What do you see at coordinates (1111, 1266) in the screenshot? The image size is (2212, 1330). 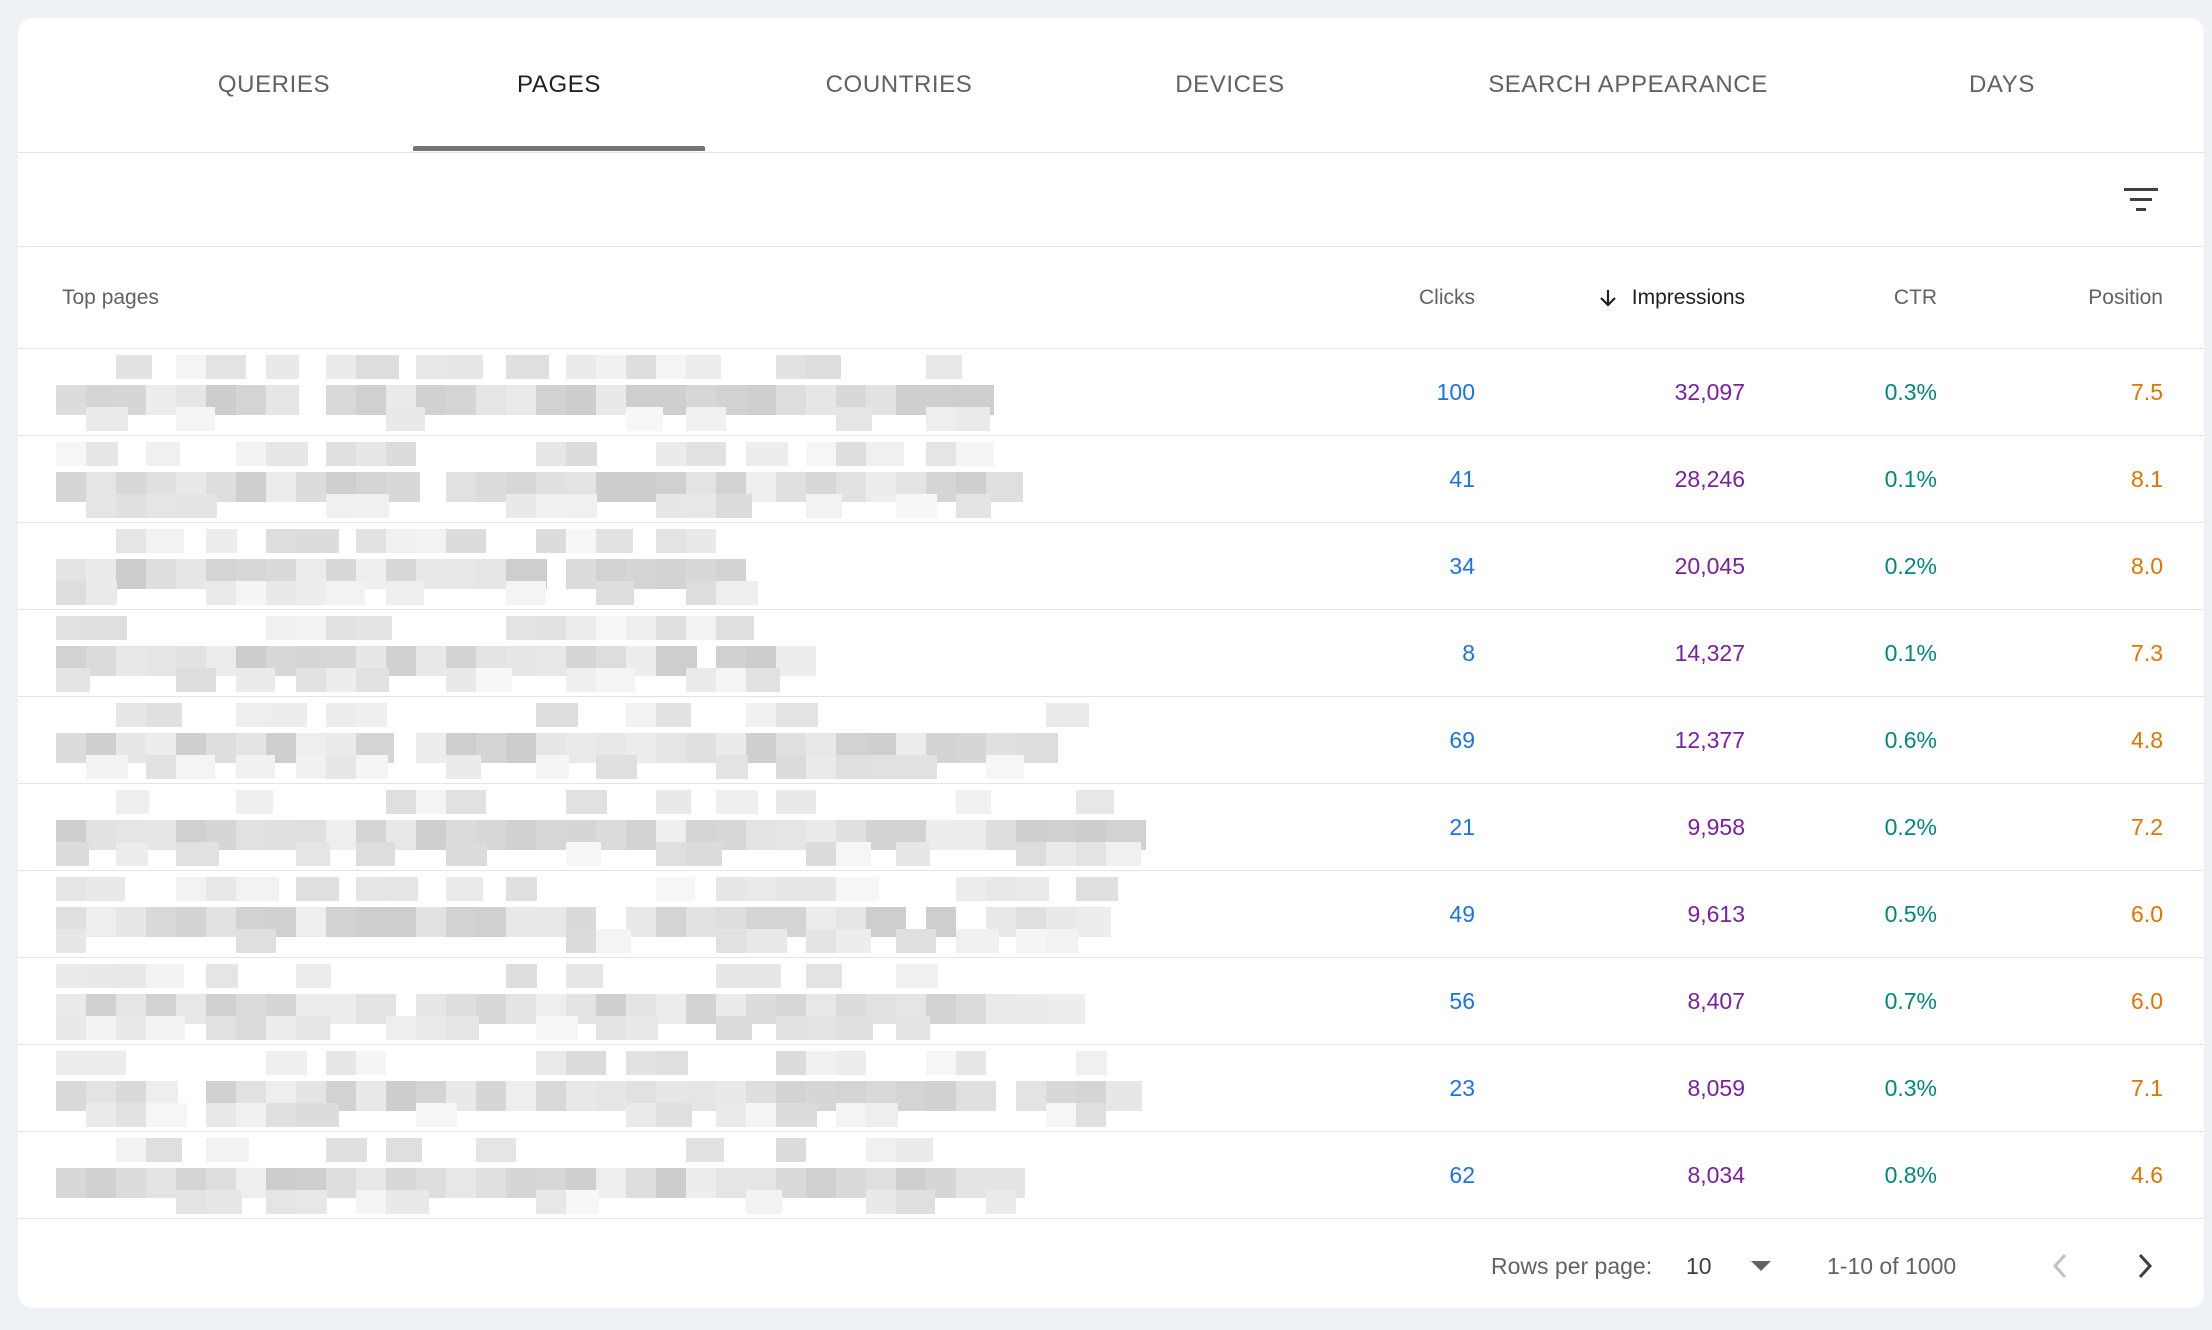 I see `table-pagination: Rows per page: 10 1-10 of 1000` at bounding box center [1111, 1266].